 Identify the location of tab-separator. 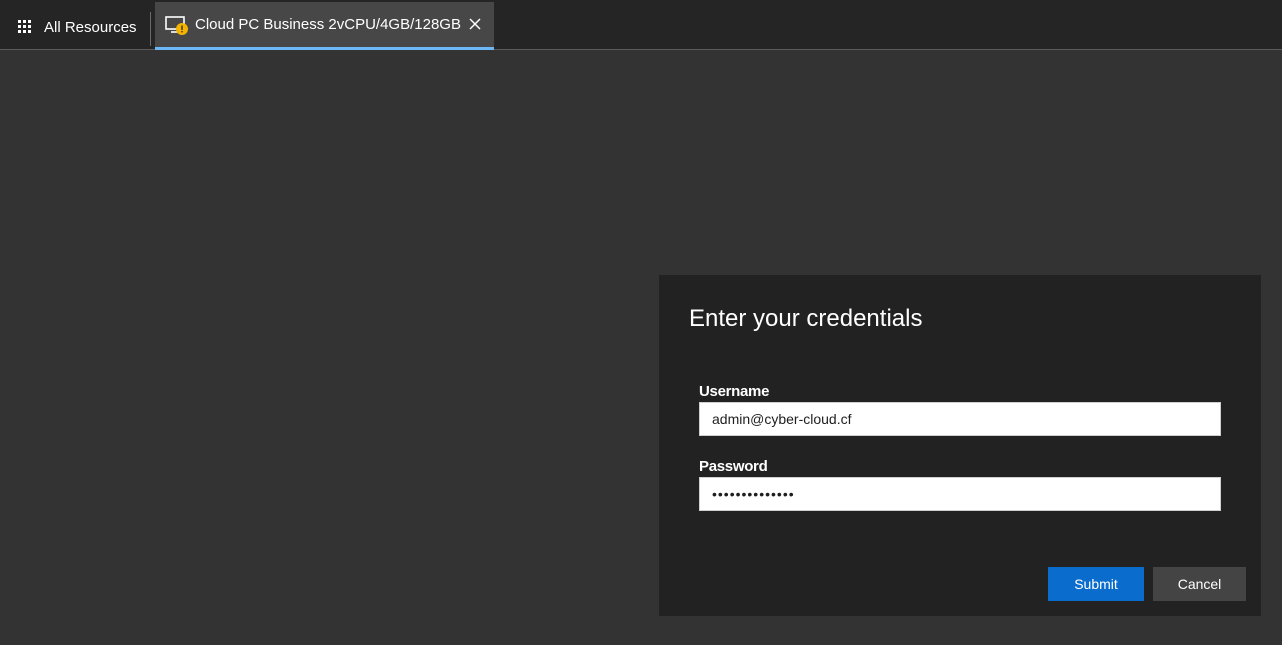
(150, 29).